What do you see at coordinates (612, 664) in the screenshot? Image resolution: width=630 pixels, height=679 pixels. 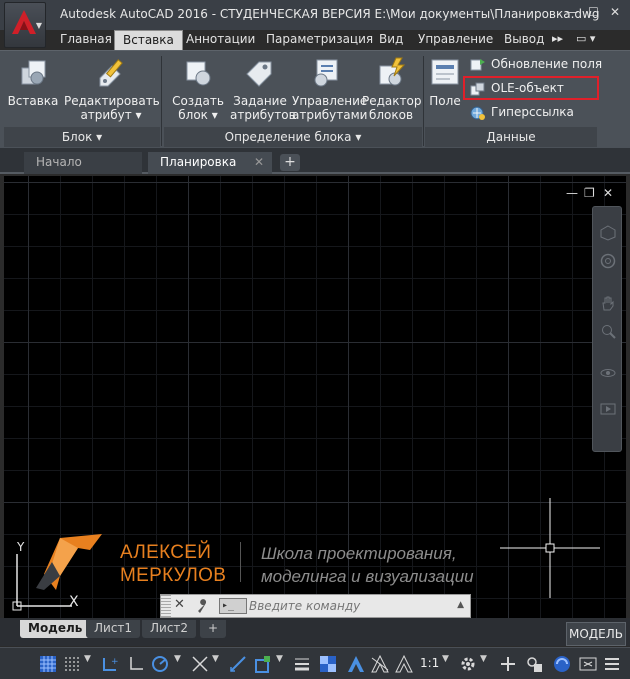 I see `customization-menu-icon` at bounding box center [612, 664].